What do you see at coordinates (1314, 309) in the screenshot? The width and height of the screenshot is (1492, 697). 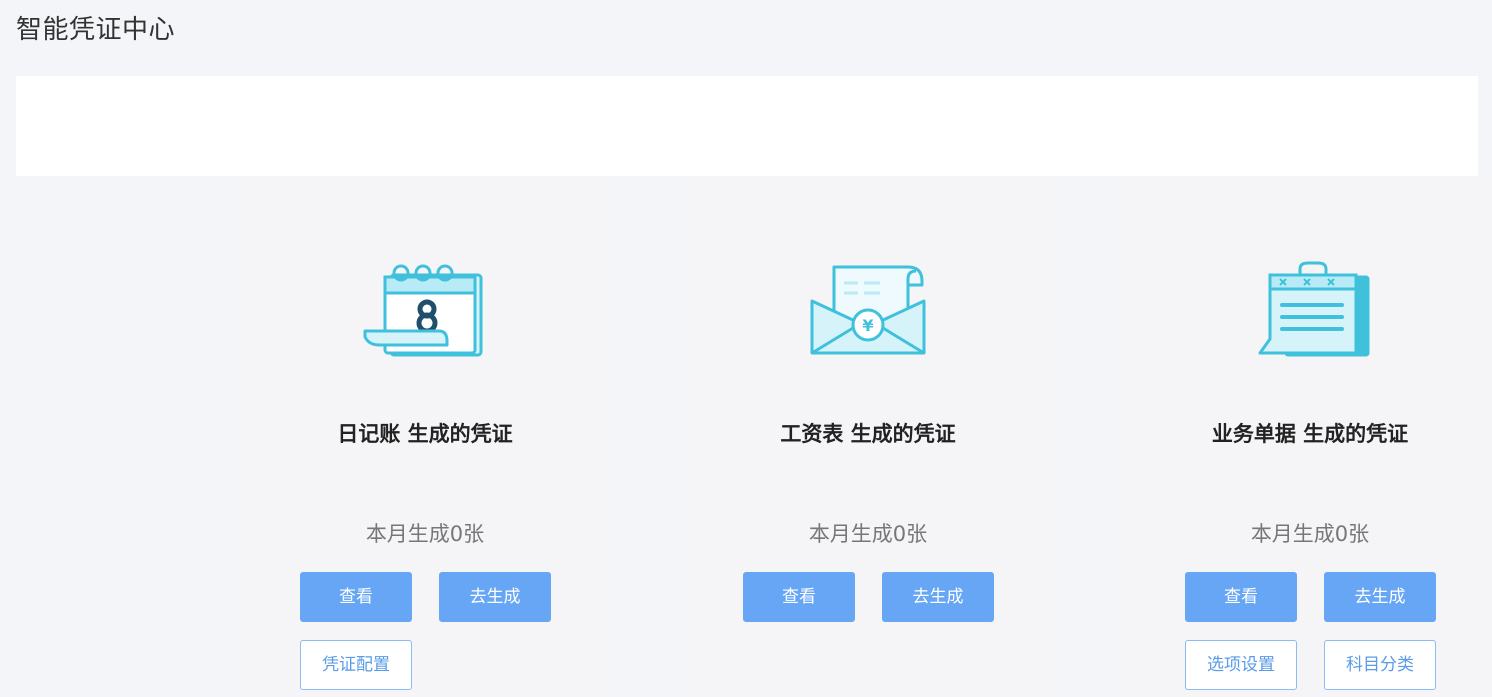 I see `business-document-icon` at bounding box center [1314, 309].